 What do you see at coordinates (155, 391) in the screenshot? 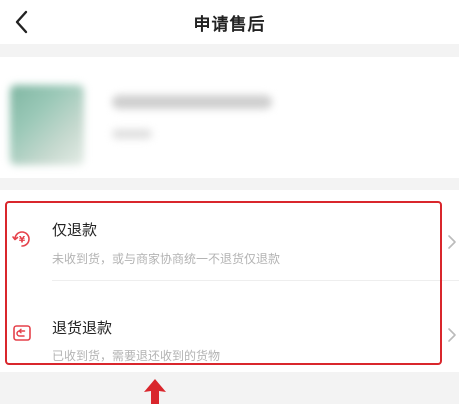
I see `pointer-arrow-icon` at bounding box center [155, 391].